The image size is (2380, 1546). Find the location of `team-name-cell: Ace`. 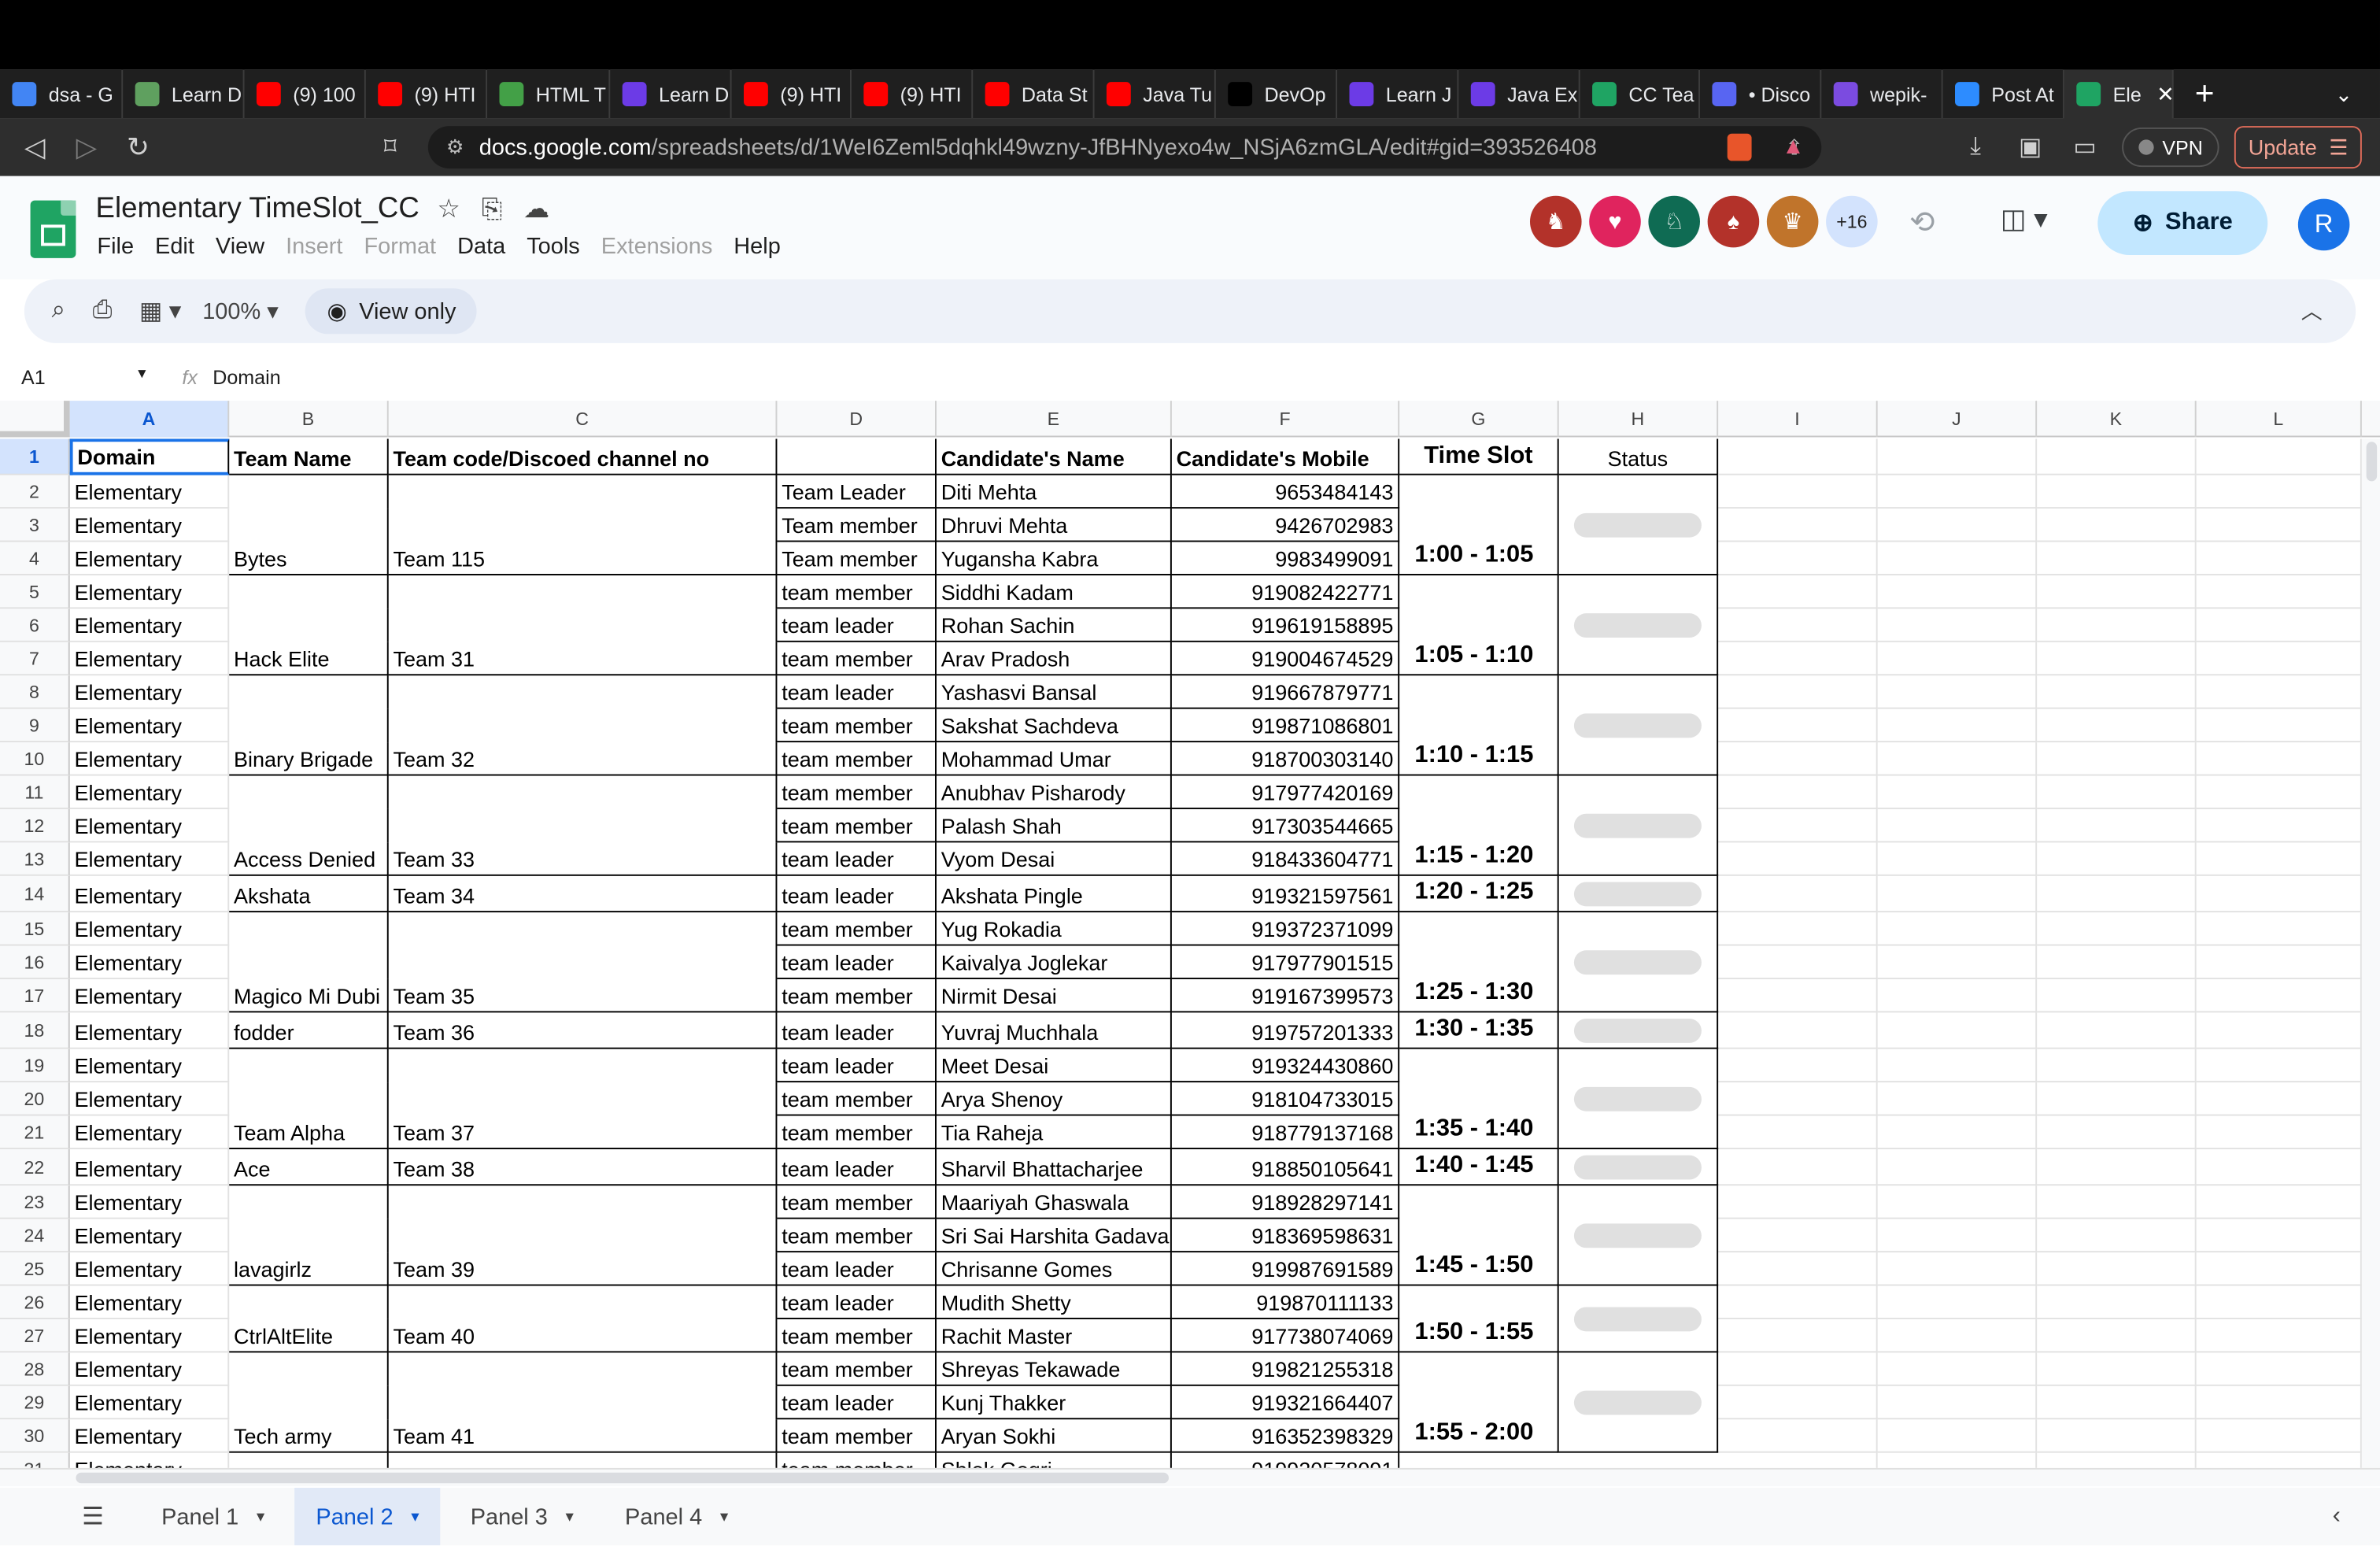

team-name-cell: Ace is located at coordinates (309, 1167).